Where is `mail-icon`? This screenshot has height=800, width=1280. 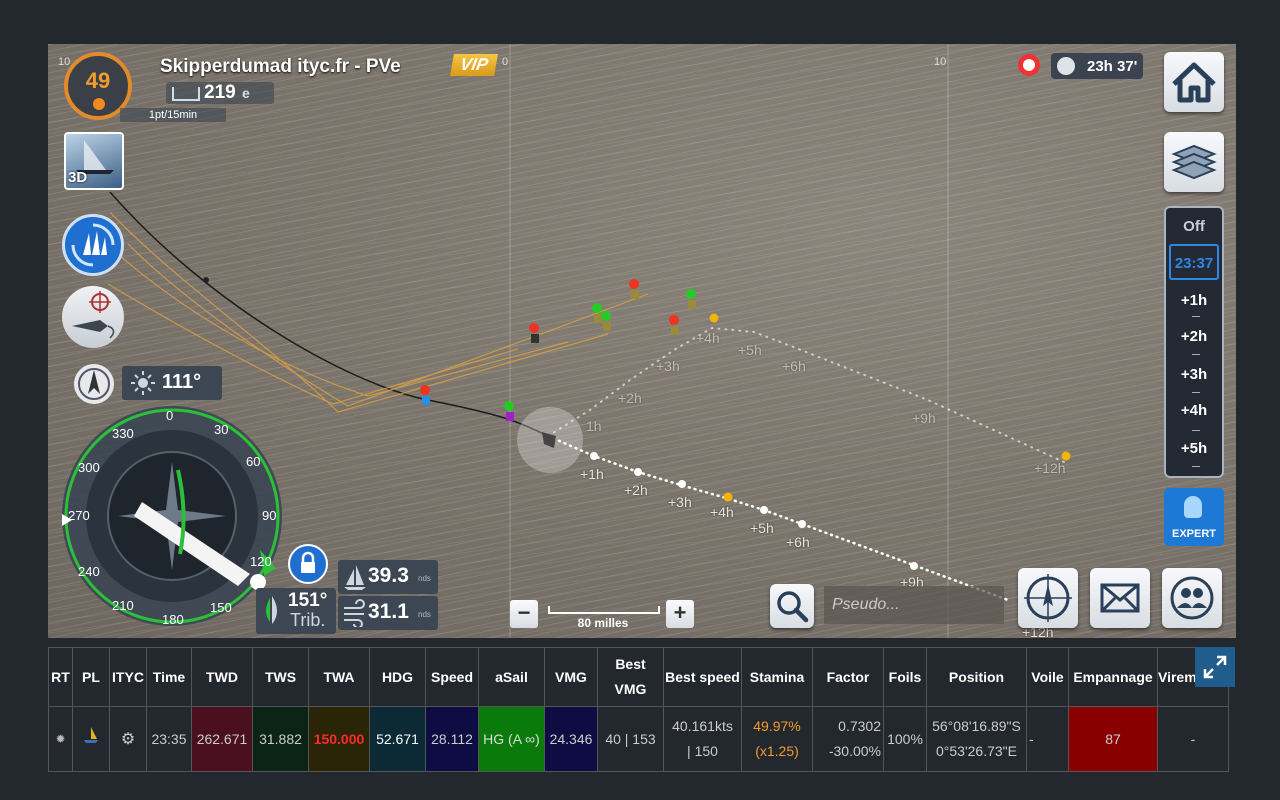 mail-icon is located at coordinates (1120, 598).